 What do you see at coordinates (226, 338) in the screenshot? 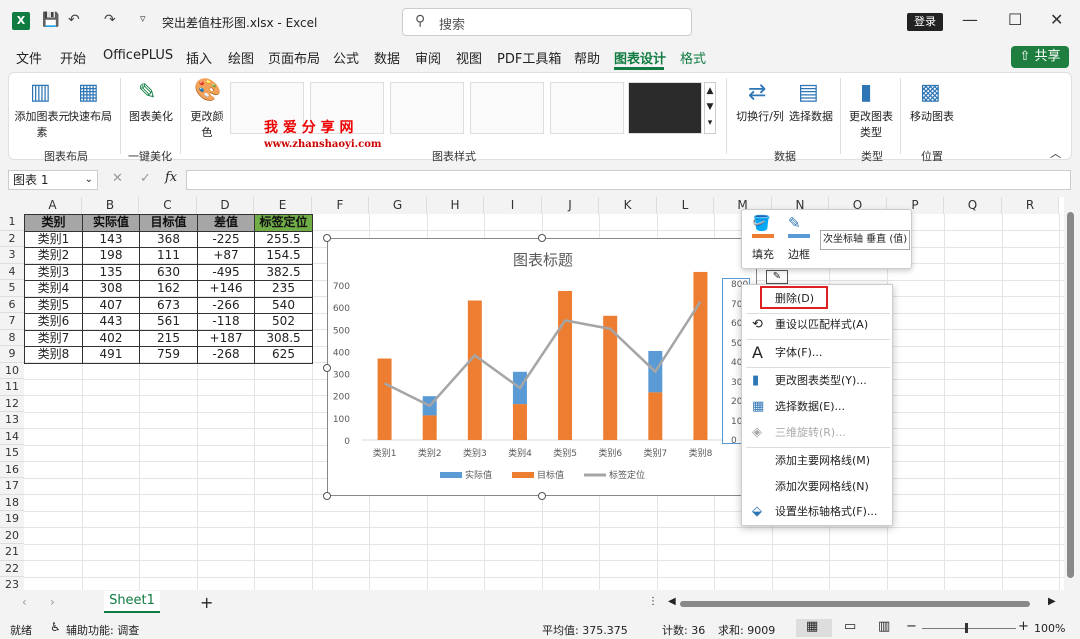
I see `cell: +187` at bounding box center [226, 338].